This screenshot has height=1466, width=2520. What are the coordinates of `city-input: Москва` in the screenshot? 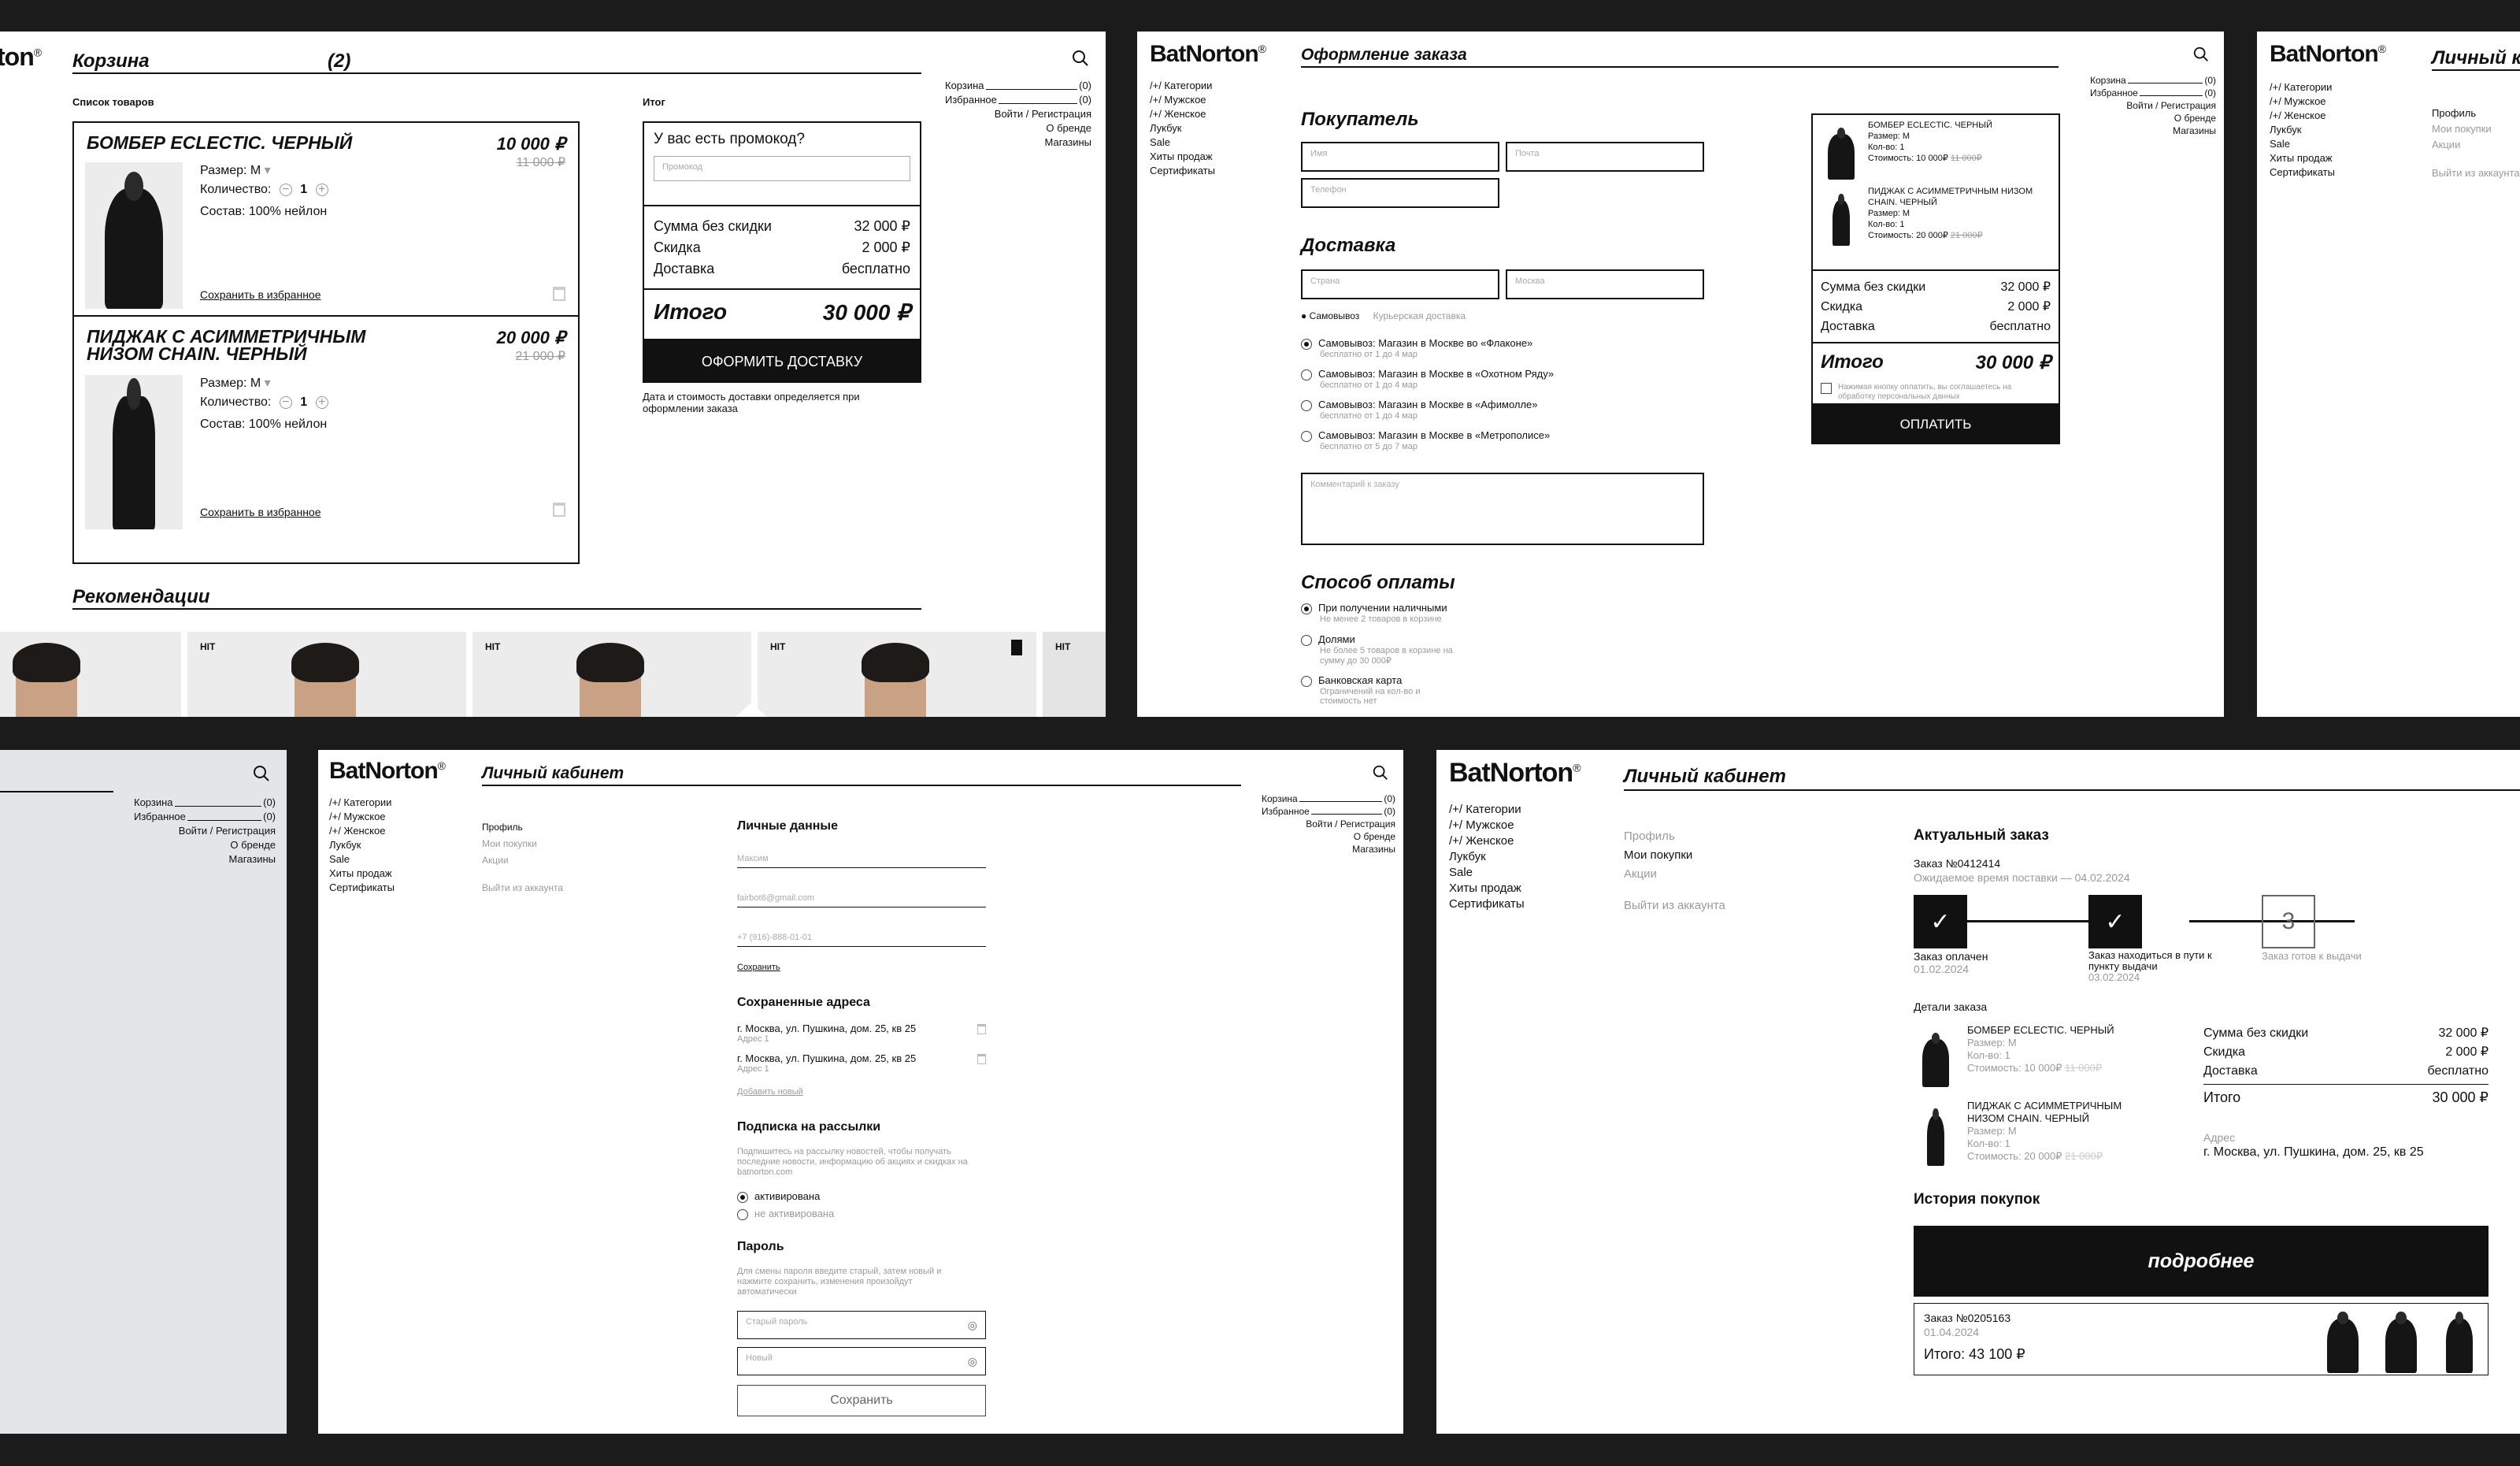 It's located at (1605, 284).